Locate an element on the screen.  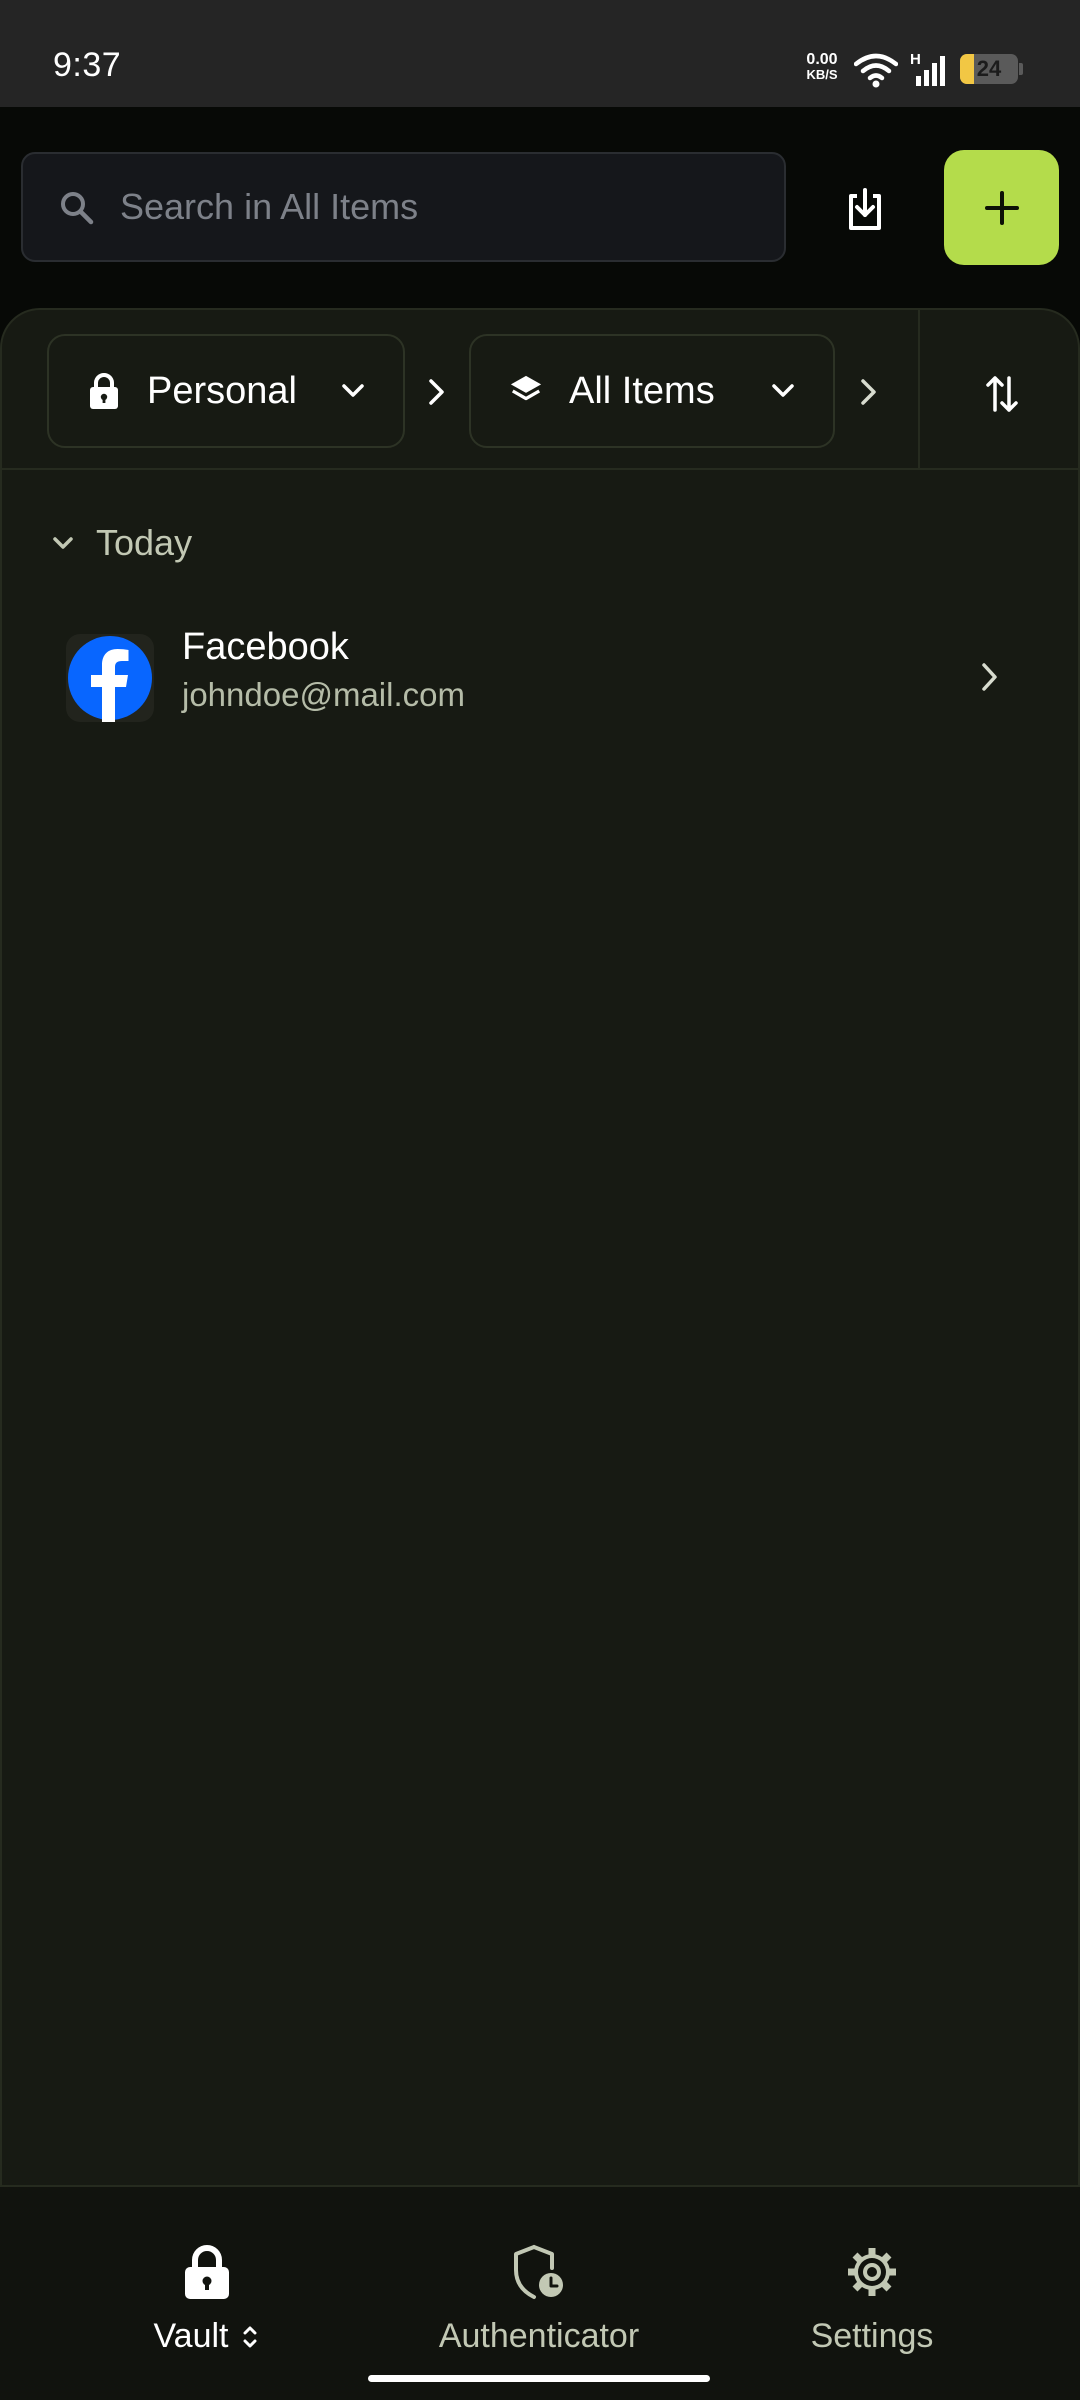
download-icon is located at coordinates (865, 209).